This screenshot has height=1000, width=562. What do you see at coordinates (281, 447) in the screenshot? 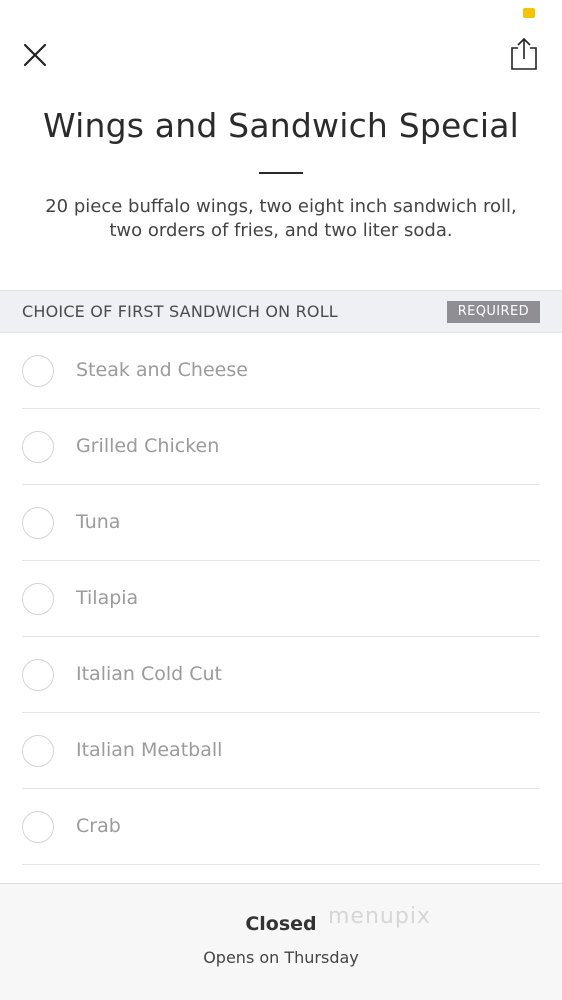
I see `option-row: Grilled Chicken` at bounding box center [281, 447].